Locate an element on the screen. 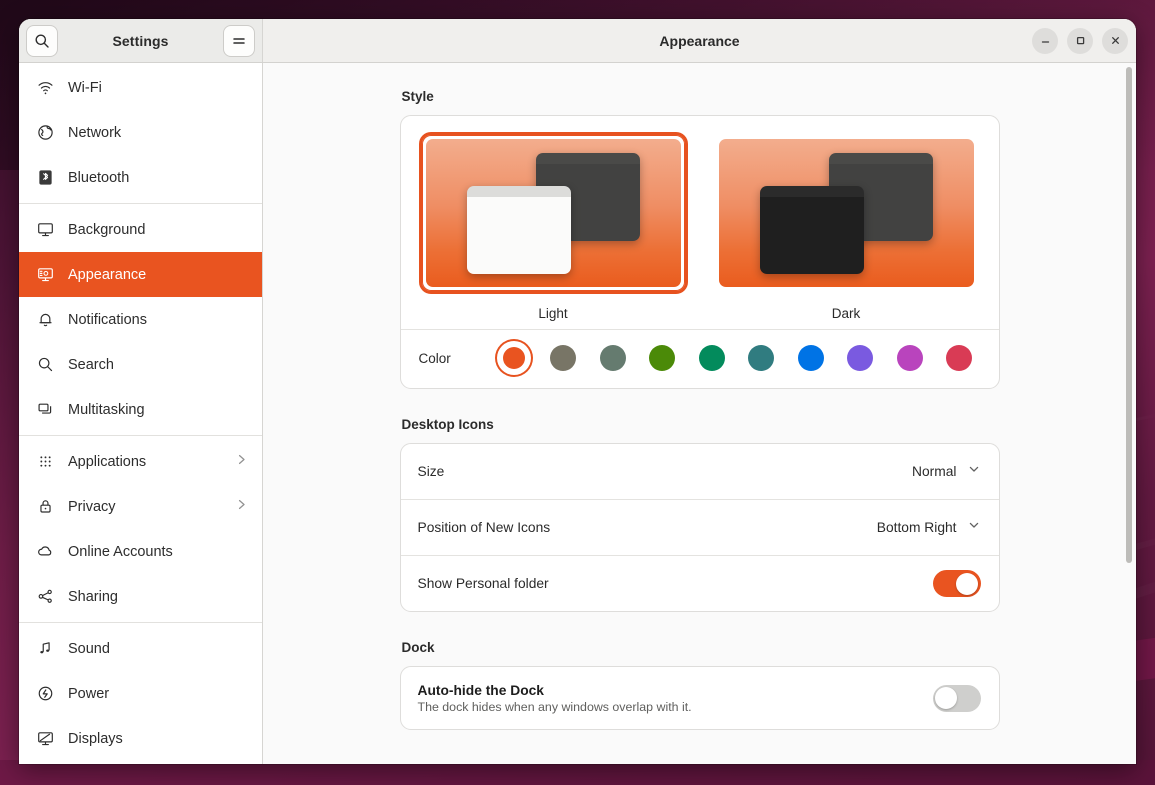 Image resolution: width=1155 pixels, height=785 pixels. sidebar-item-displays: Displays is located at coordinates (140, 738).